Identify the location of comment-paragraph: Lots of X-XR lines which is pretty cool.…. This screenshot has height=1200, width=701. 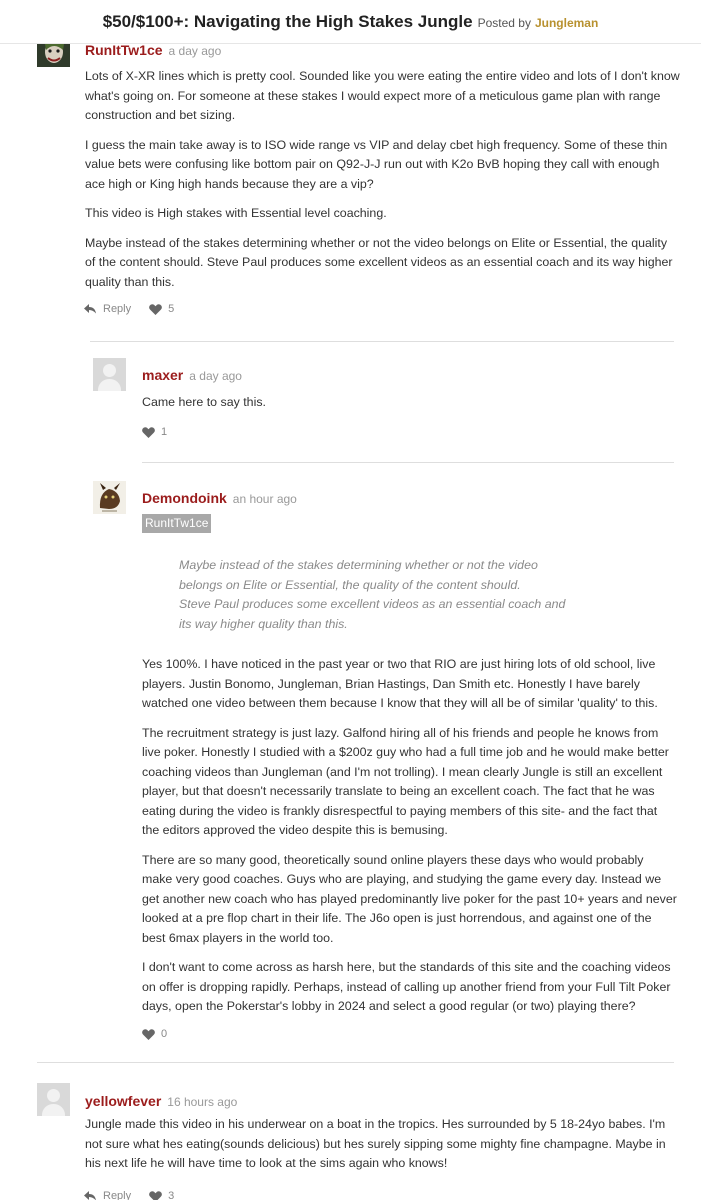
(382, 95).